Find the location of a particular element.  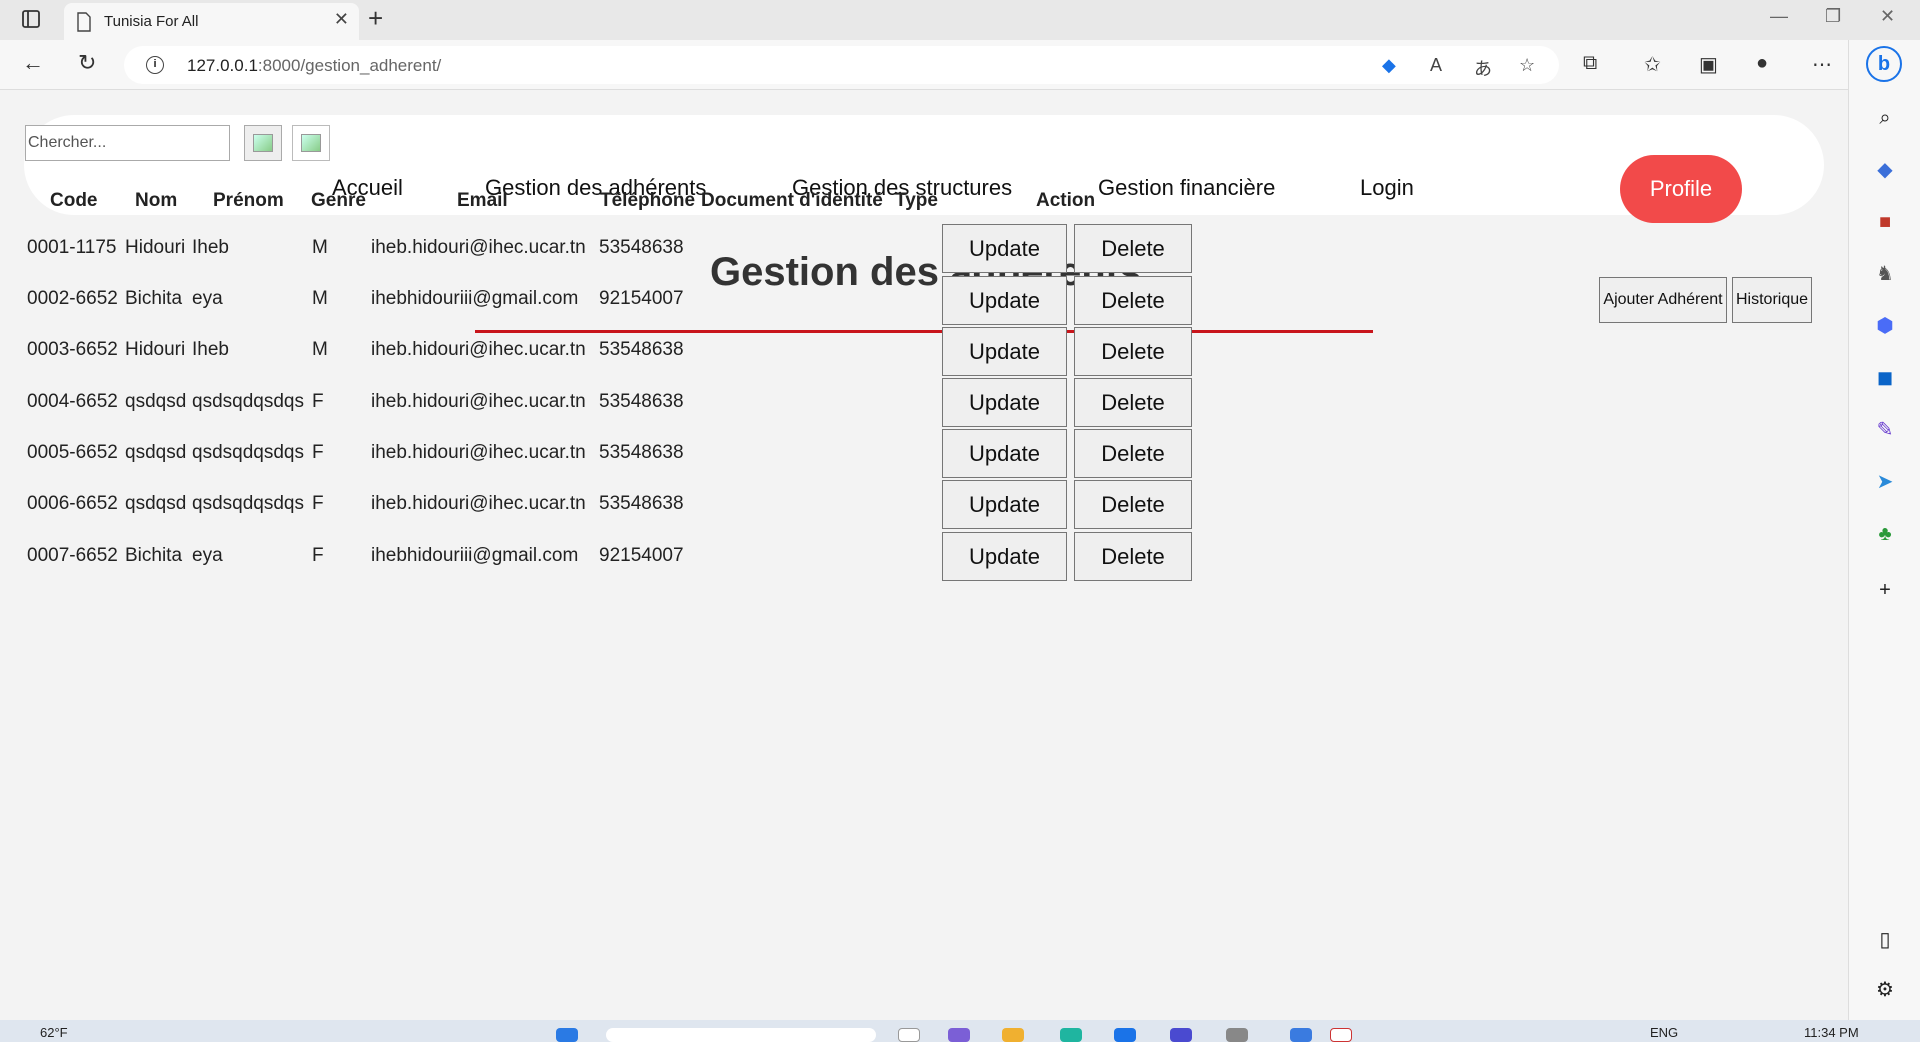

tools-icon: ■ is located at coordinates (1885, 222).